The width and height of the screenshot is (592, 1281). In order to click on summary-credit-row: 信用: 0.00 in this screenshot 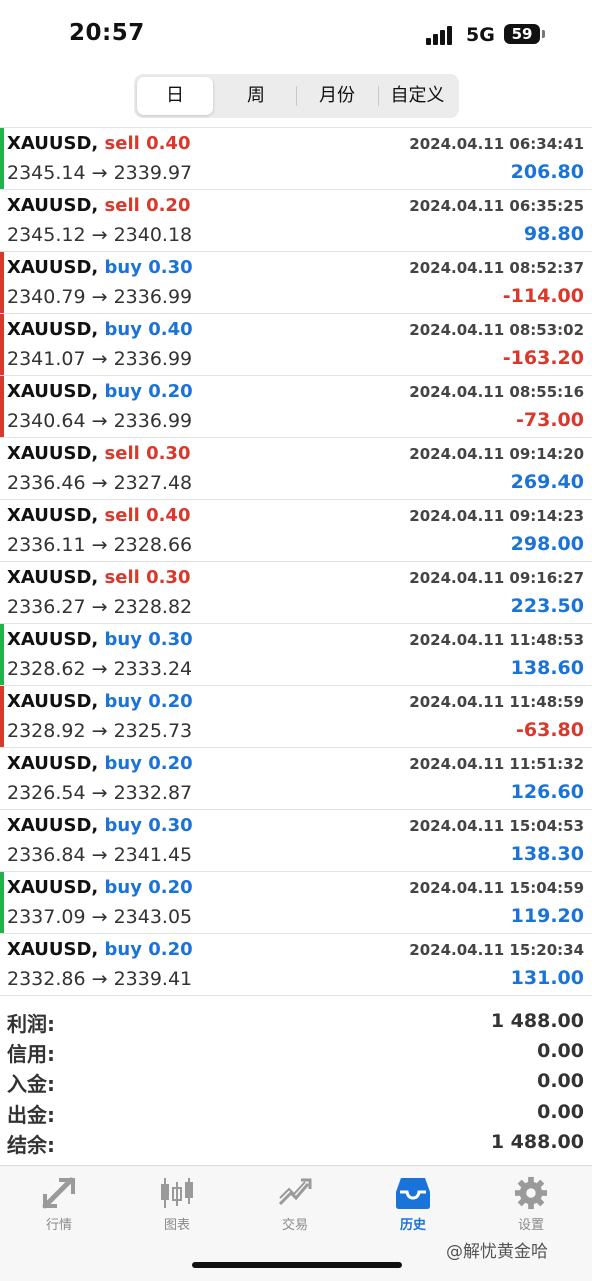, I will do `click(296, 1053)`.